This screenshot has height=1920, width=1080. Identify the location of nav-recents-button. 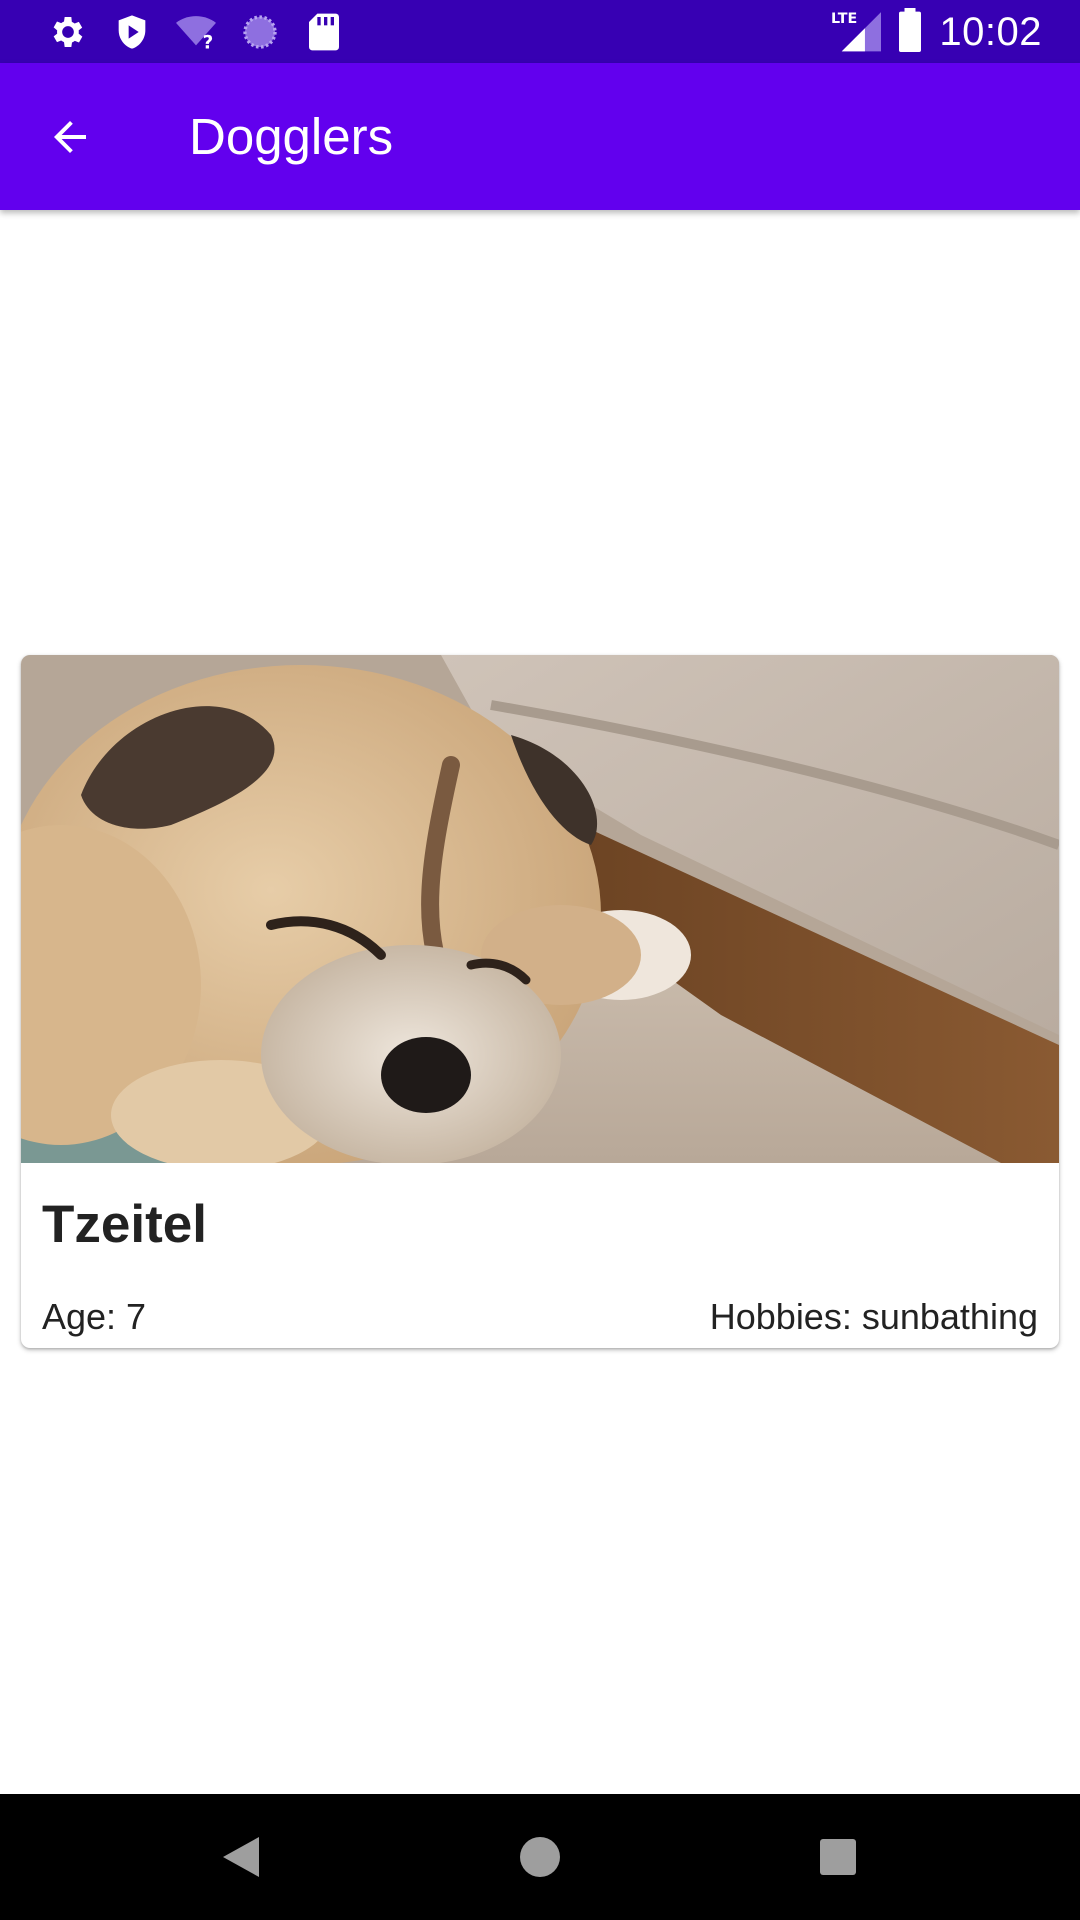
(838, 1857).